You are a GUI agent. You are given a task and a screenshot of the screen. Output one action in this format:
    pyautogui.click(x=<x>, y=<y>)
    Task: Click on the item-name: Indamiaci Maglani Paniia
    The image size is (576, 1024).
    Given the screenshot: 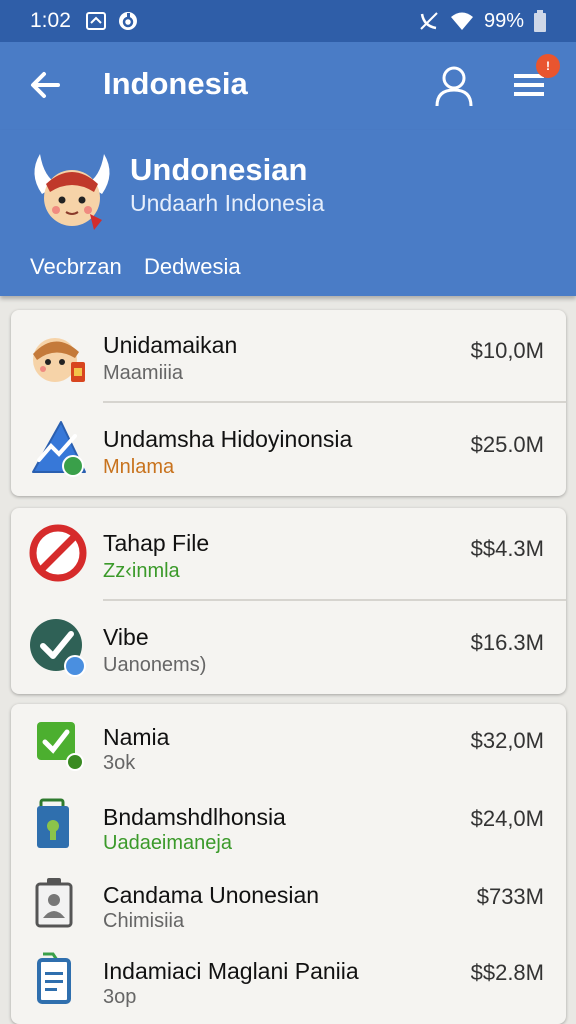 What is the action you would take?
    pyautogui.click(x=231, y=971)
    